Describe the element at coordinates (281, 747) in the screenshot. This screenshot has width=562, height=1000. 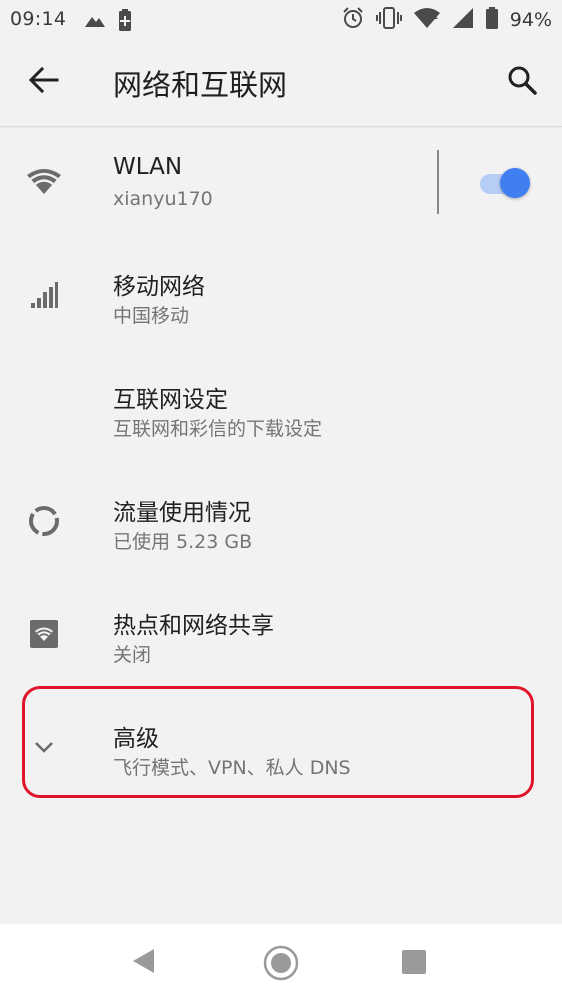
I see `setting-advanced: 高级 飞行模式、VPN、私人 DNS` at that location.